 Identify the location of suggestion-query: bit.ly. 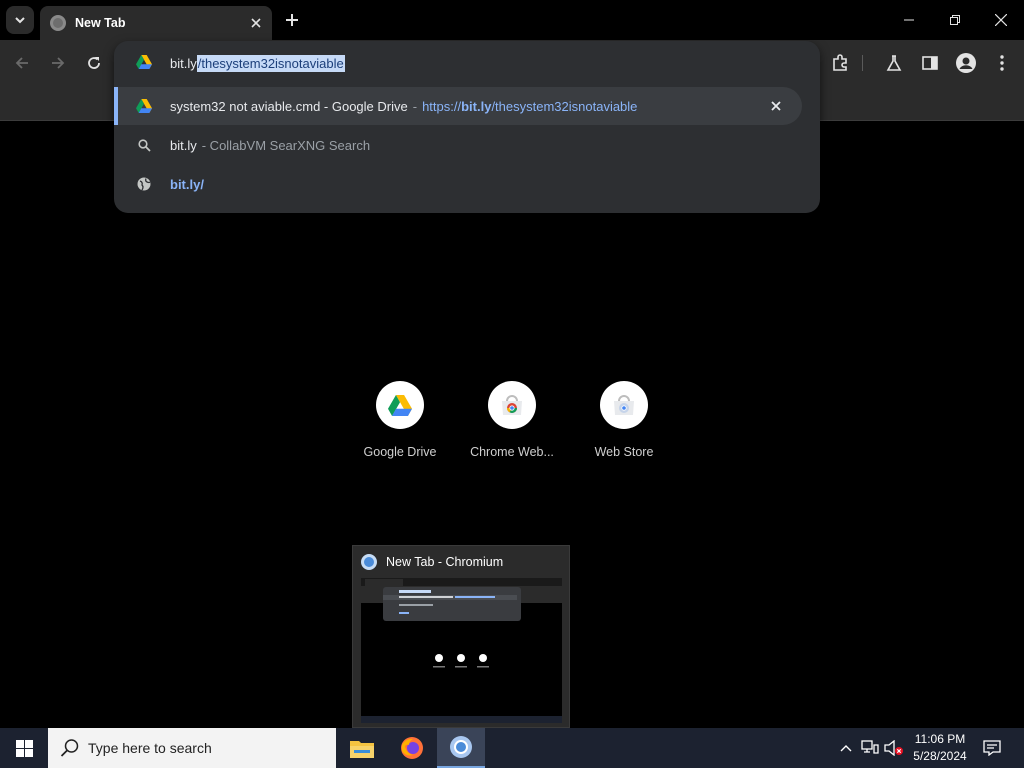
(183, 145).